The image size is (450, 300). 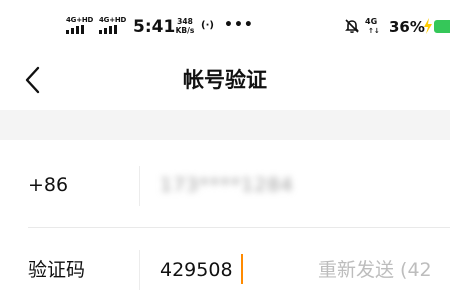 I want to click on signal-1: 4G+HD, so click(x=81, y=26).